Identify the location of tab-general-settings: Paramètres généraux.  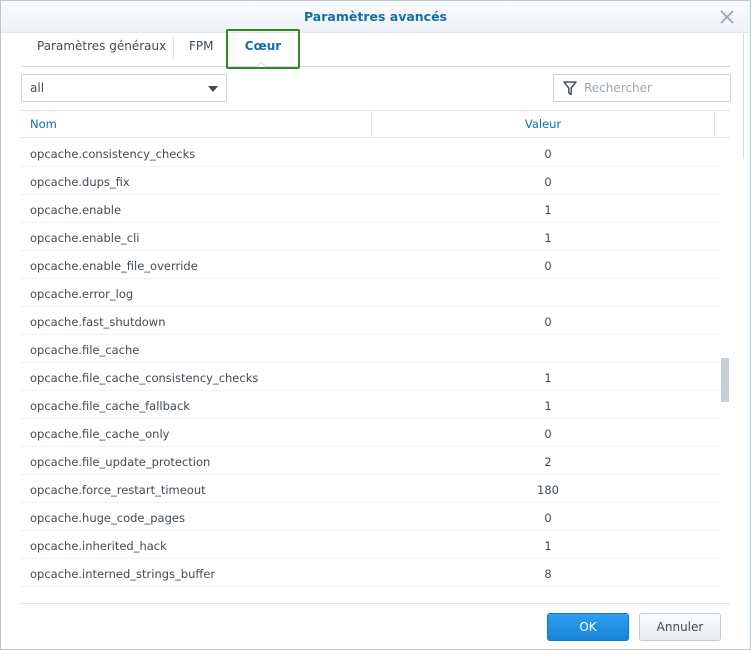
(101, 49).